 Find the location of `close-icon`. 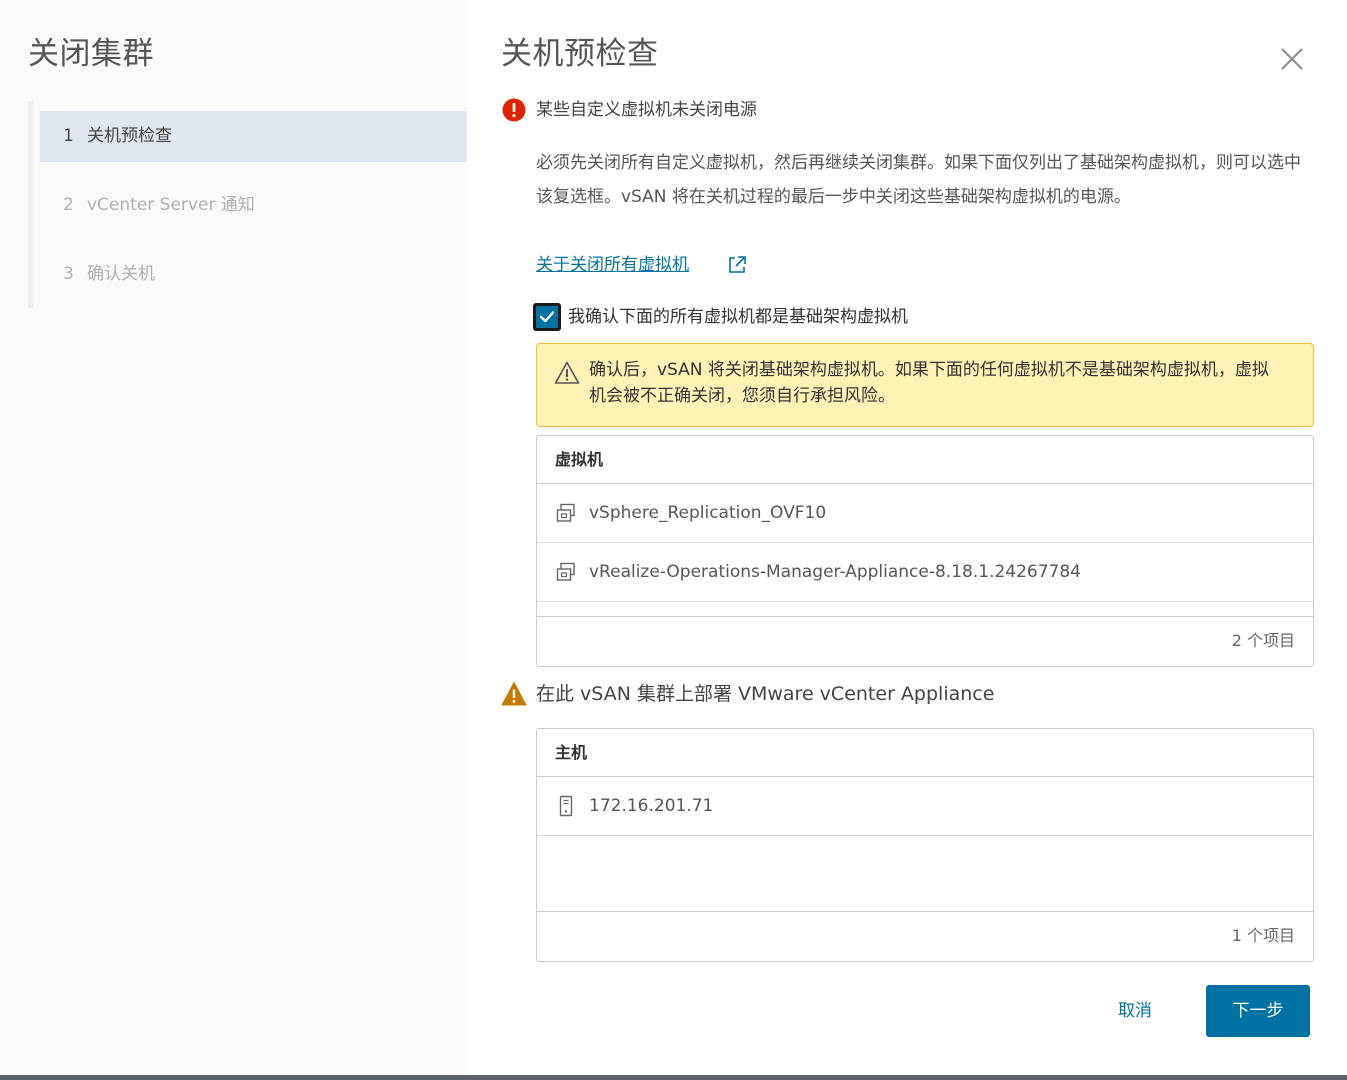

close-icon is located at coordinates (1292, 59).